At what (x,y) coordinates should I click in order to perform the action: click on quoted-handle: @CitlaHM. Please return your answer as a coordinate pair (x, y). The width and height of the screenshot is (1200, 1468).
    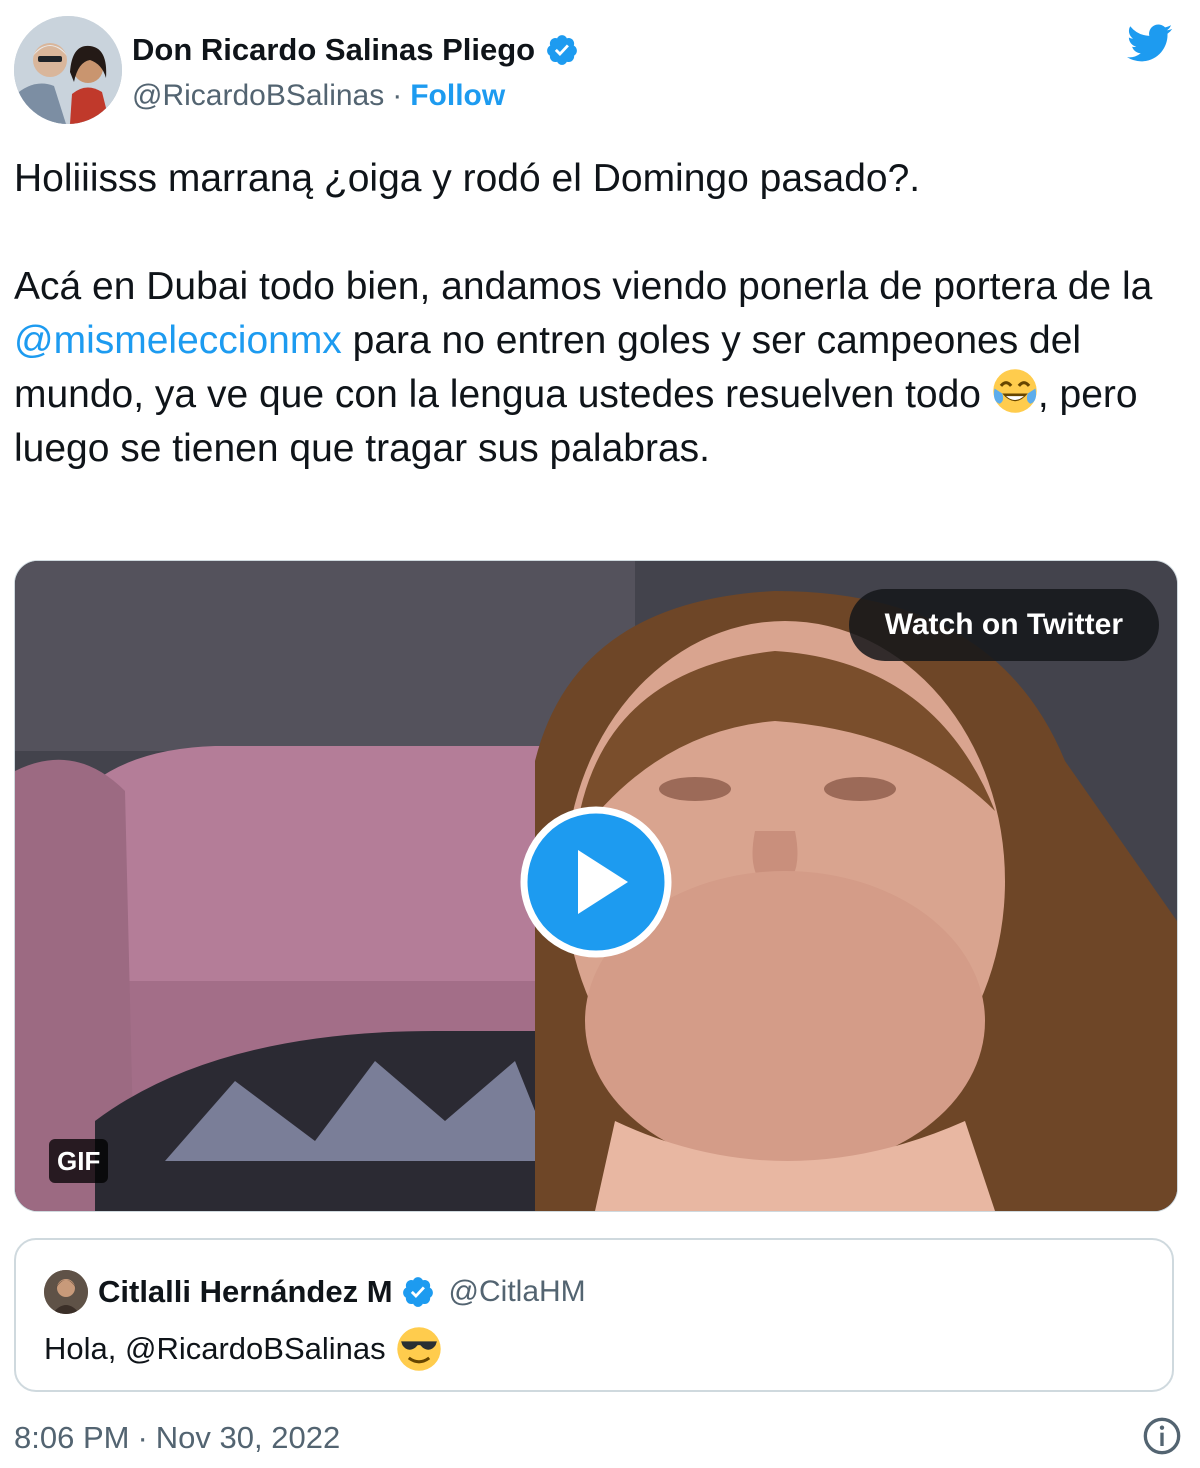
    Looking at the image, I should click on (517, 1291).